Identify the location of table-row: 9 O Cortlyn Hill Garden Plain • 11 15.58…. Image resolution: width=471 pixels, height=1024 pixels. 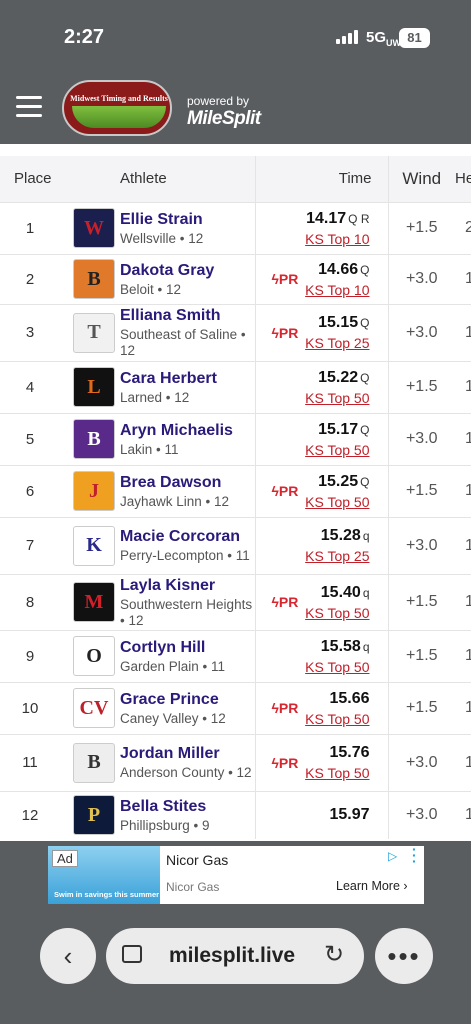
(235, 655).